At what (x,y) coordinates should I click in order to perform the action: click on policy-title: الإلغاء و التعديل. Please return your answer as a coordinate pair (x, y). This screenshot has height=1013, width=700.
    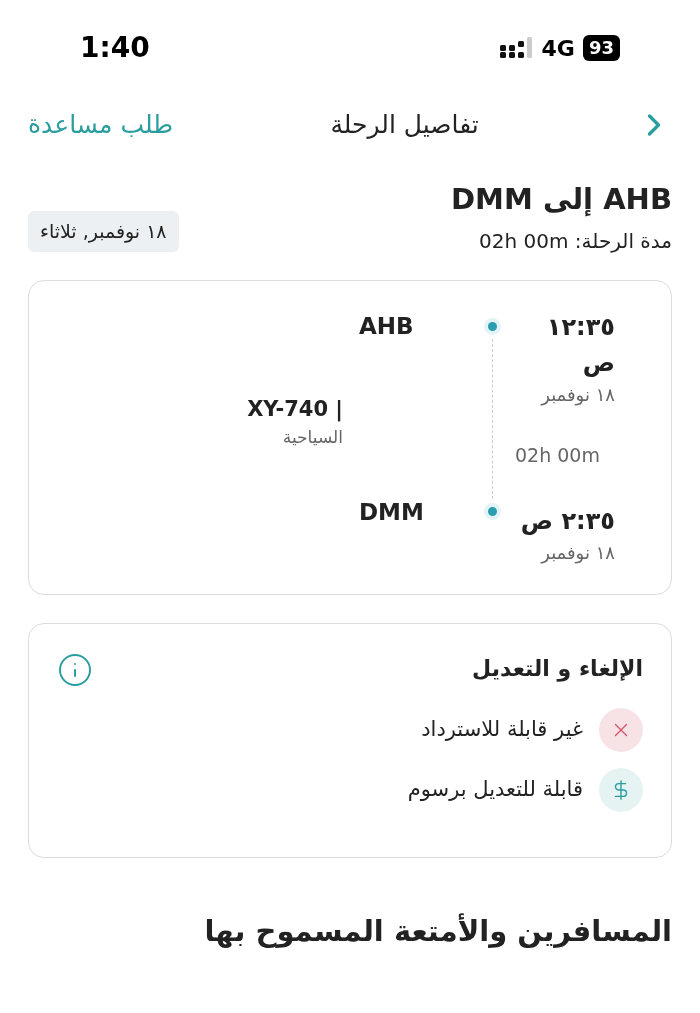
    Looking at the image, I should click on (557, 669).